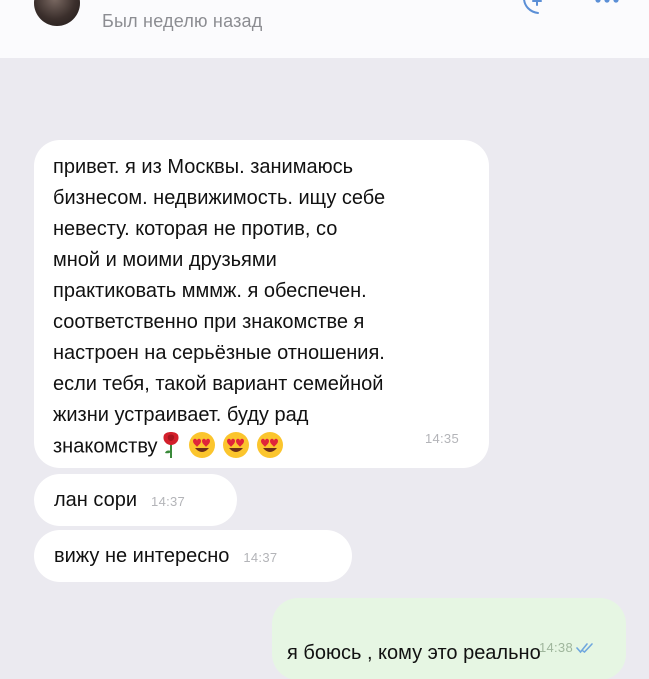 This screenshot has height=679, width=649. Describe the element at coordinates (584, 647) in the screenshot. I see `double-check-icon` at that location.